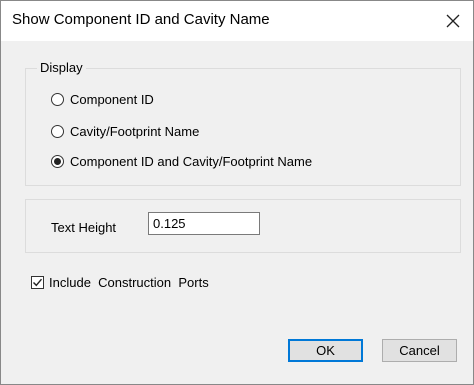 The image size is (474, 385). What do you see at coordinates (61, 67) in the screenshot?
I see `display-group-legend: Display` at bounding box center [61, 67].